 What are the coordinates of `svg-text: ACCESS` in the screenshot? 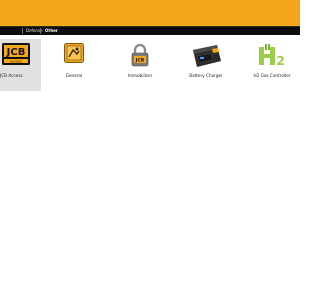 It's located at (16, 62).